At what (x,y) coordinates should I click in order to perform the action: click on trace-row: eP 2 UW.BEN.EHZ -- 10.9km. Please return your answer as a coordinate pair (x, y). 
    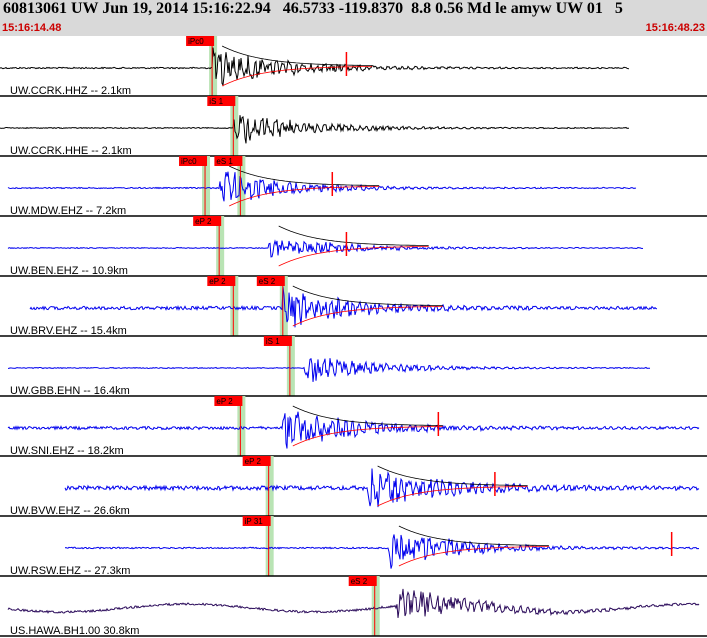
    Looking at the image, I should click on (353, 246).